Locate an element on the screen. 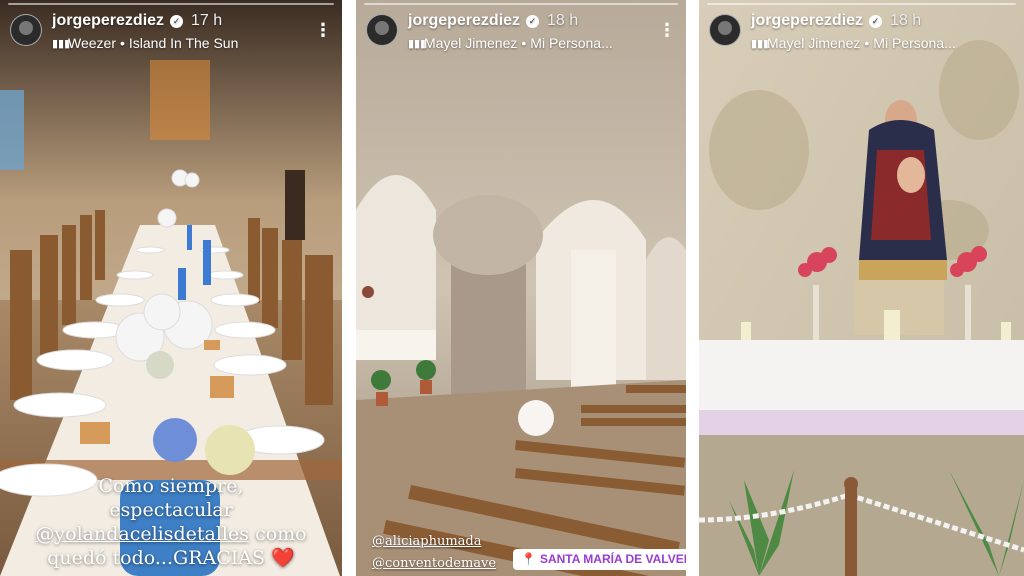 Image resolution: width=1024 pixels, height=576 pixels. music-sticker: ▮▮▮Weezer • Island In The Sun is located at coordinates (145, 43).